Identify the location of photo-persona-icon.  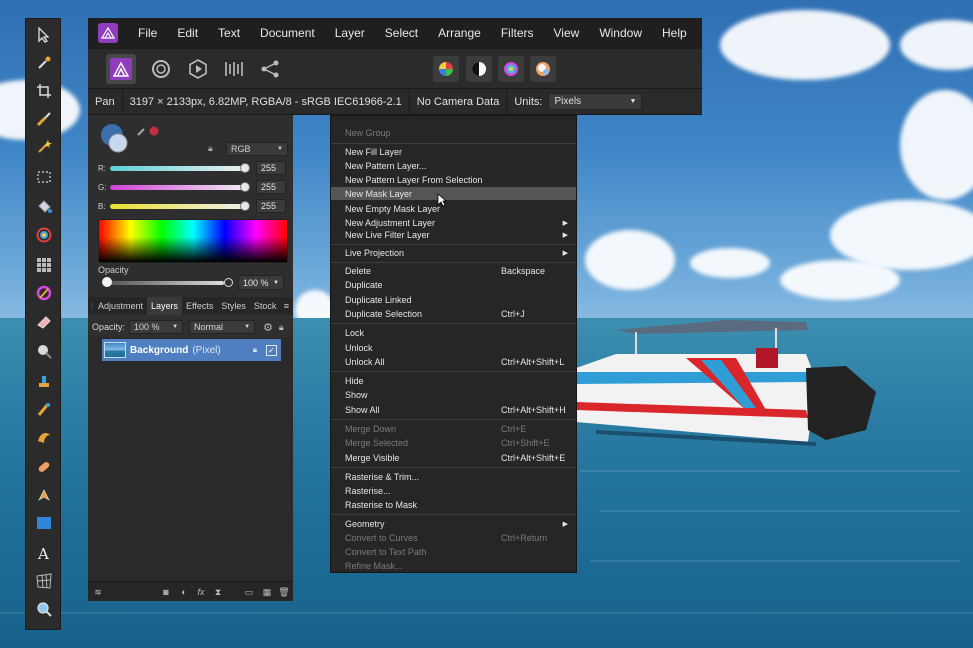
(121, 69).